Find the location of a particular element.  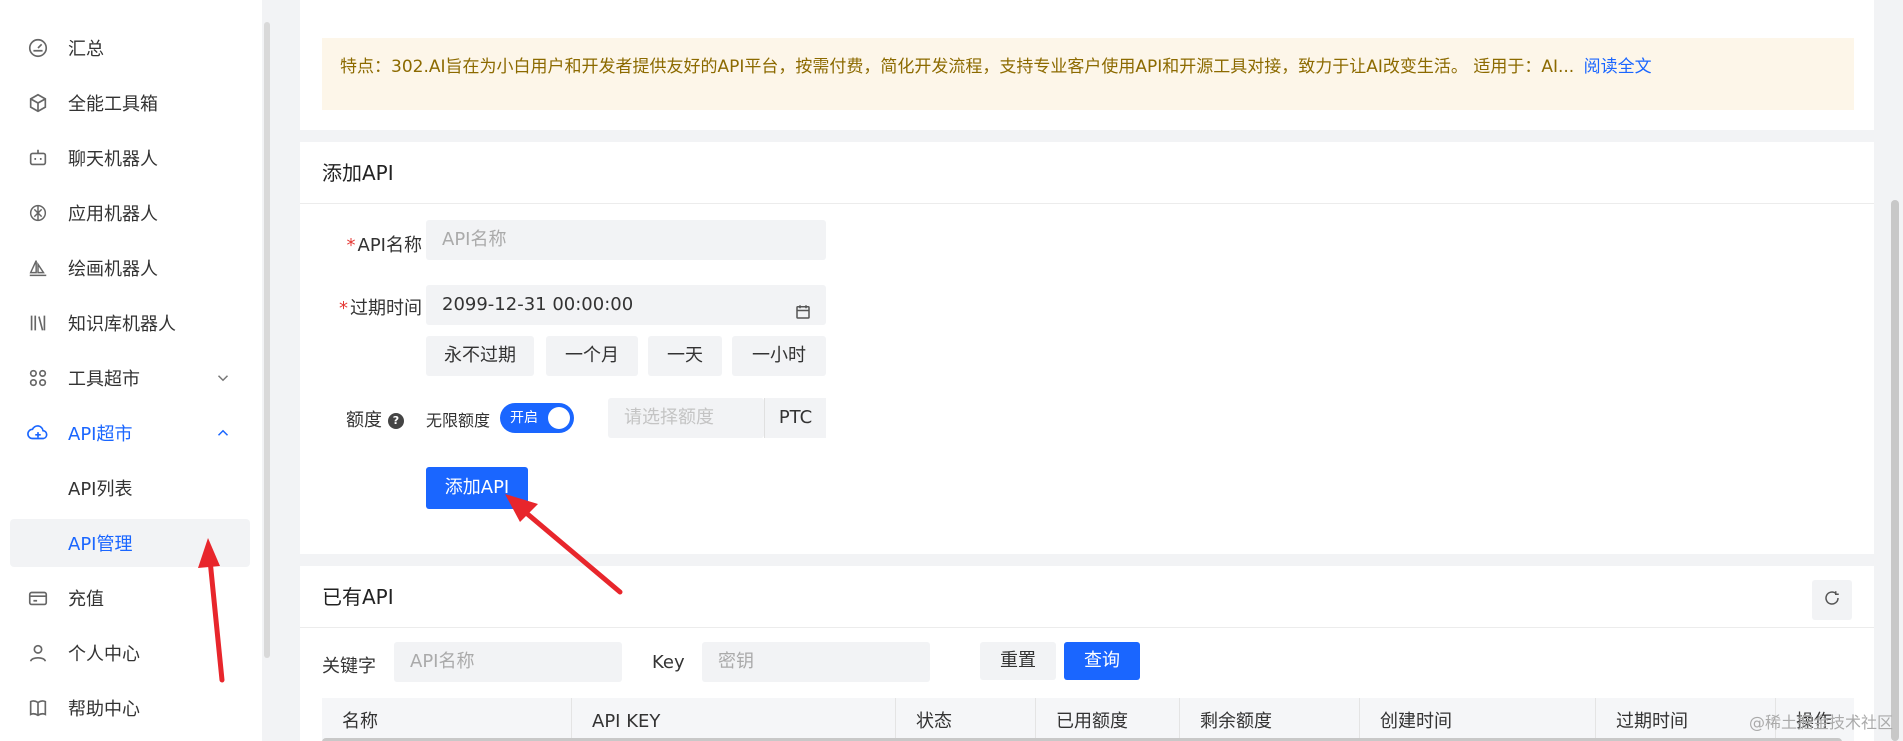

sidebar-item-recharge: 充值 is located at coordinates (130, 598).